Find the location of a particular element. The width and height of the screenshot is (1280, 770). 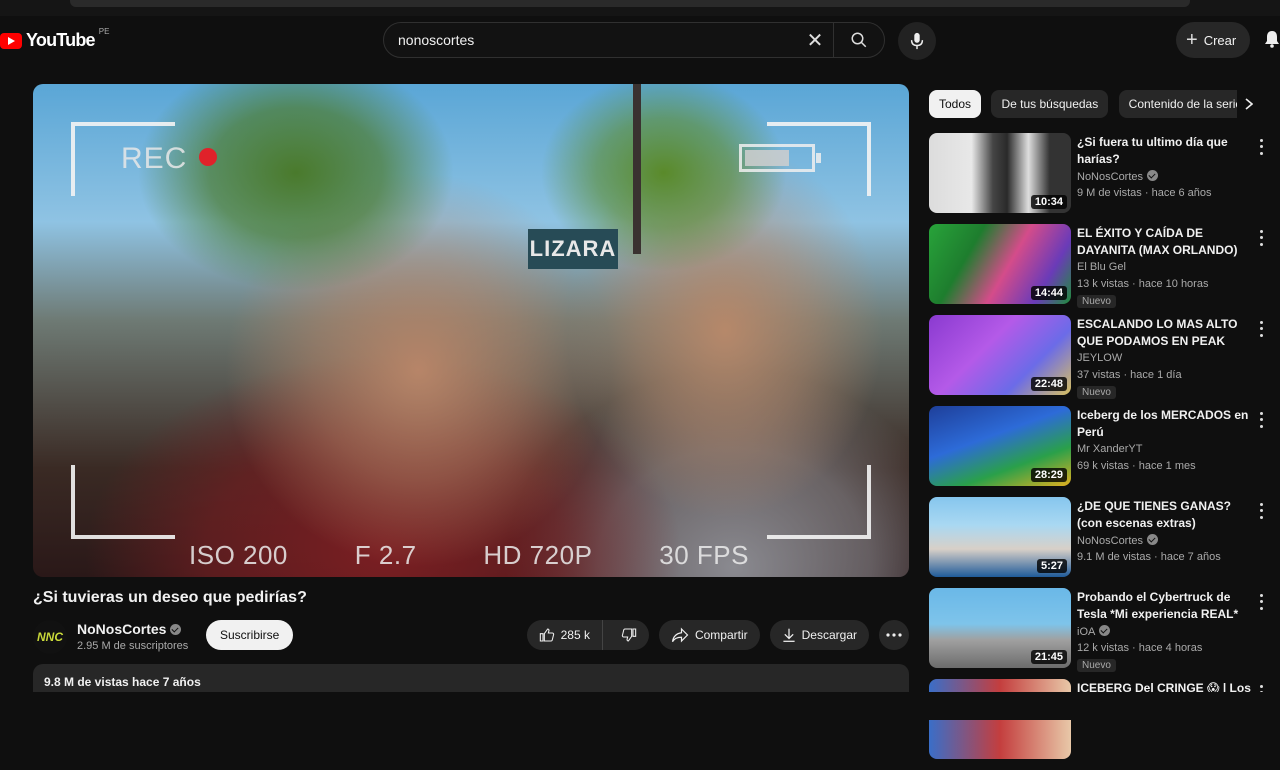

video-actions: 285 k Compartir Descargar is located at coordinates (717, 635).